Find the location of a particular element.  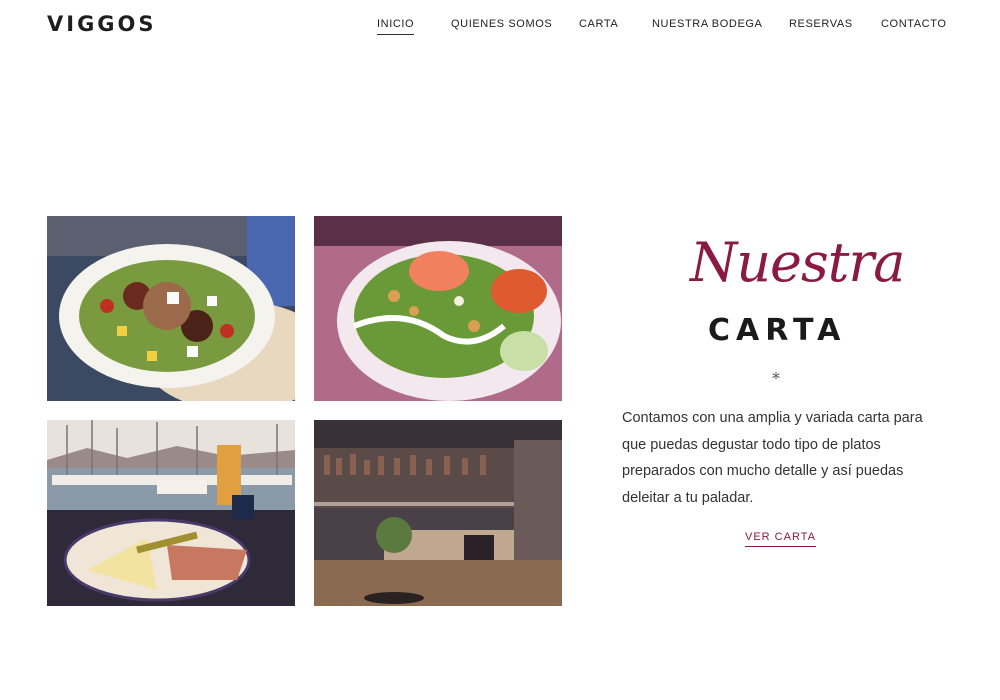

salad-bowl-with-cheese-photo is located at coordinates (171, 308).